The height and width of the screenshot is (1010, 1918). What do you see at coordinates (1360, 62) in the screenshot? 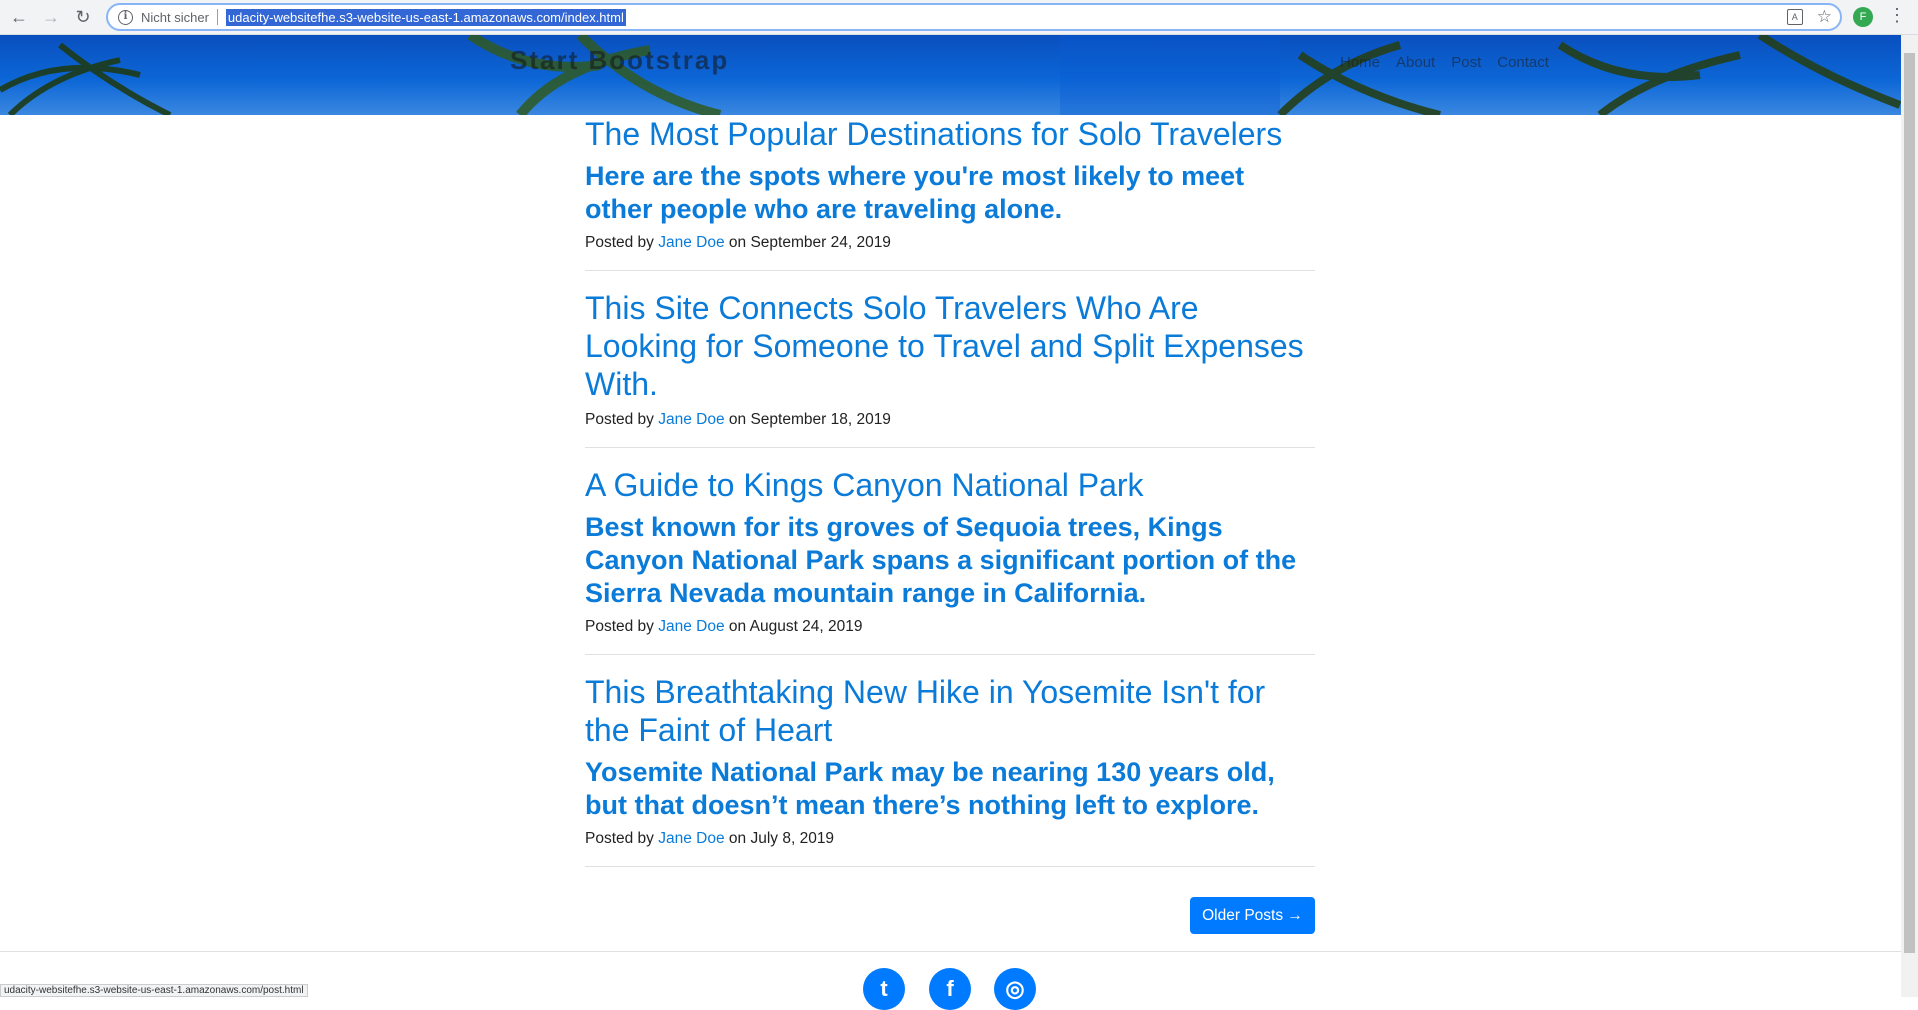
I see `nav-home: Home` at bounding box center [1360, 62].